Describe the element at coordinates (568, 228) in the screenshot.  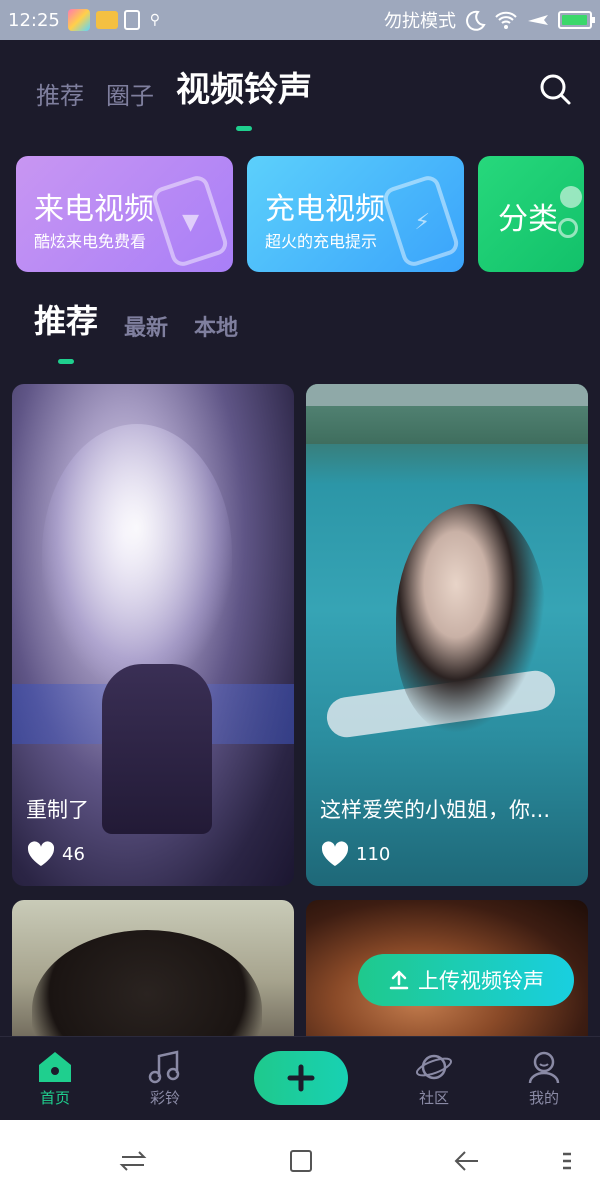
I see `category-icon-ring` at that location.